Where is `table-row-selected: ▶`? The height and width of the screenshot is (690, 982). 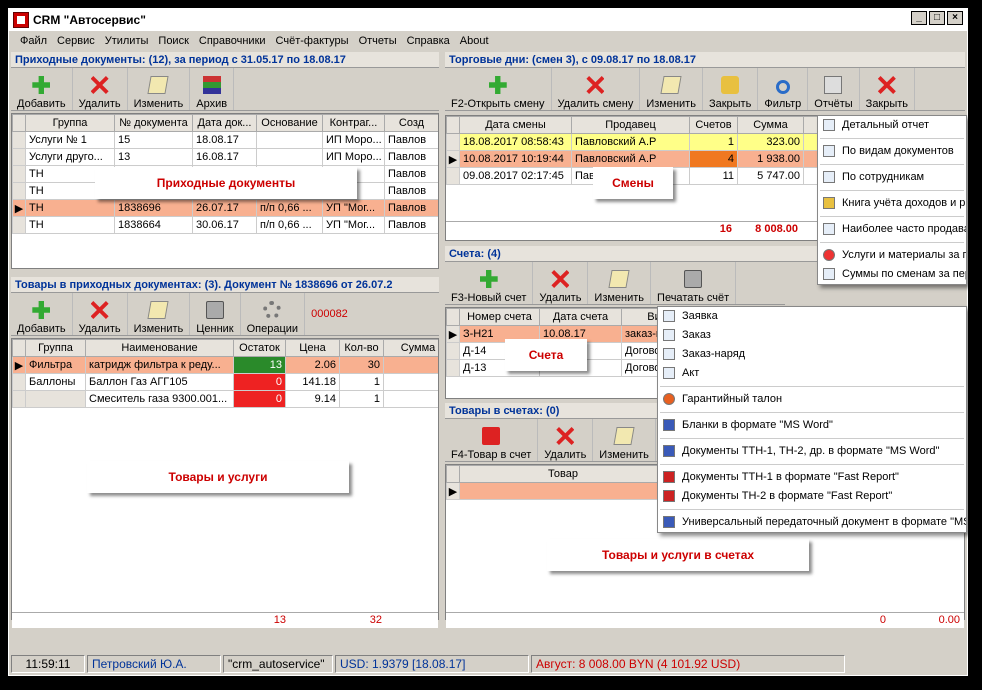
table-row-selected: ▶ is located at coordinates (556, 491).